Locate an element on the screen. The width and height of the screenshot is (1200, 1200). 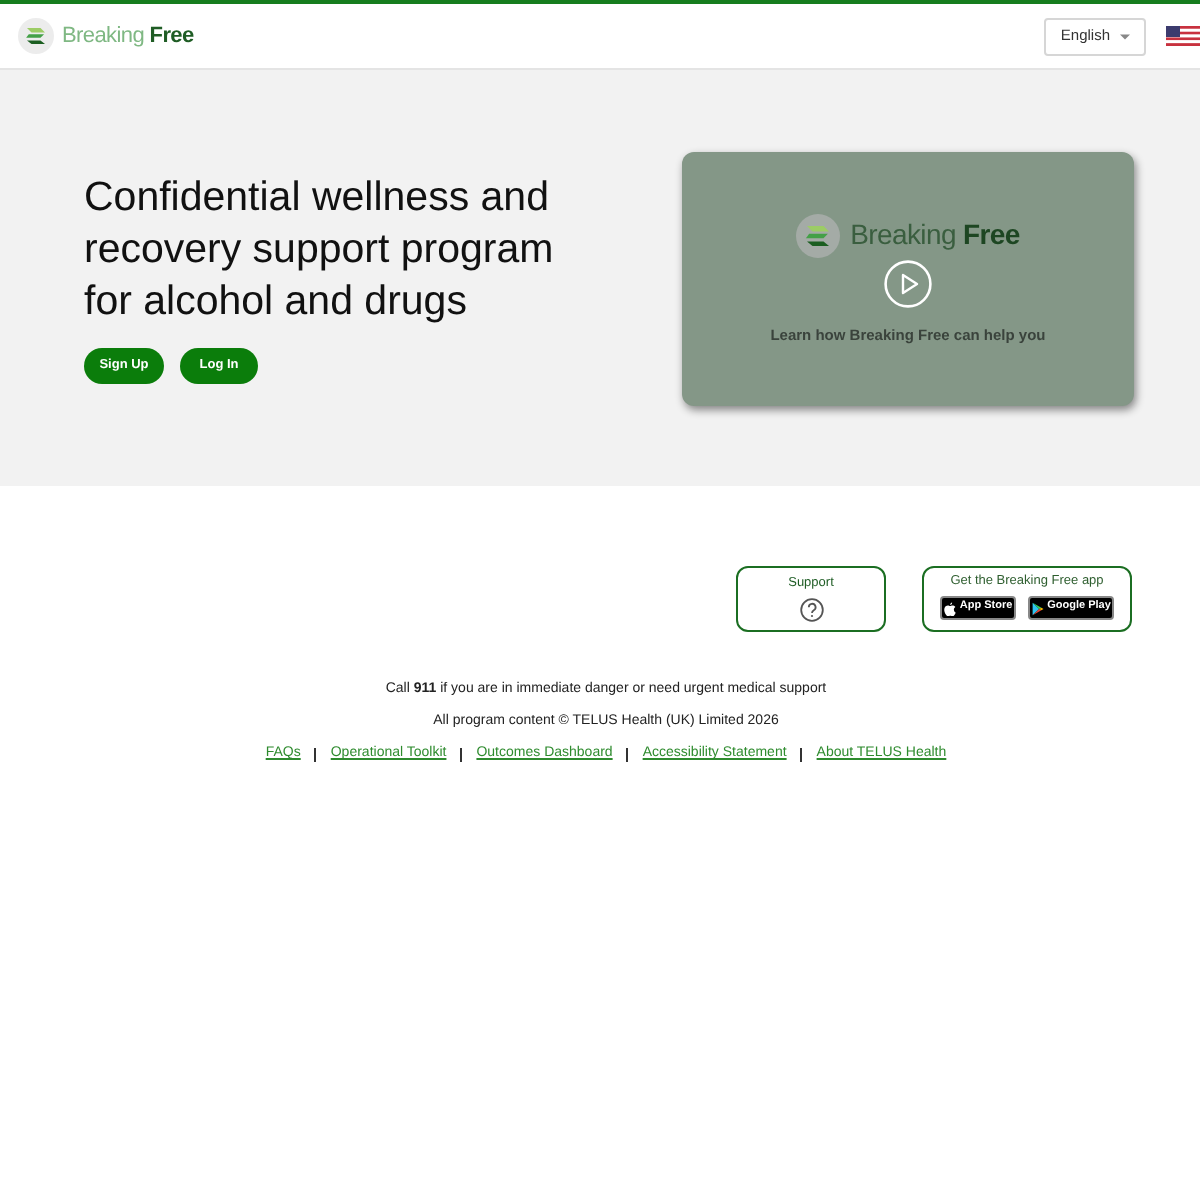
play-icon is located at coordinates (908, 283).